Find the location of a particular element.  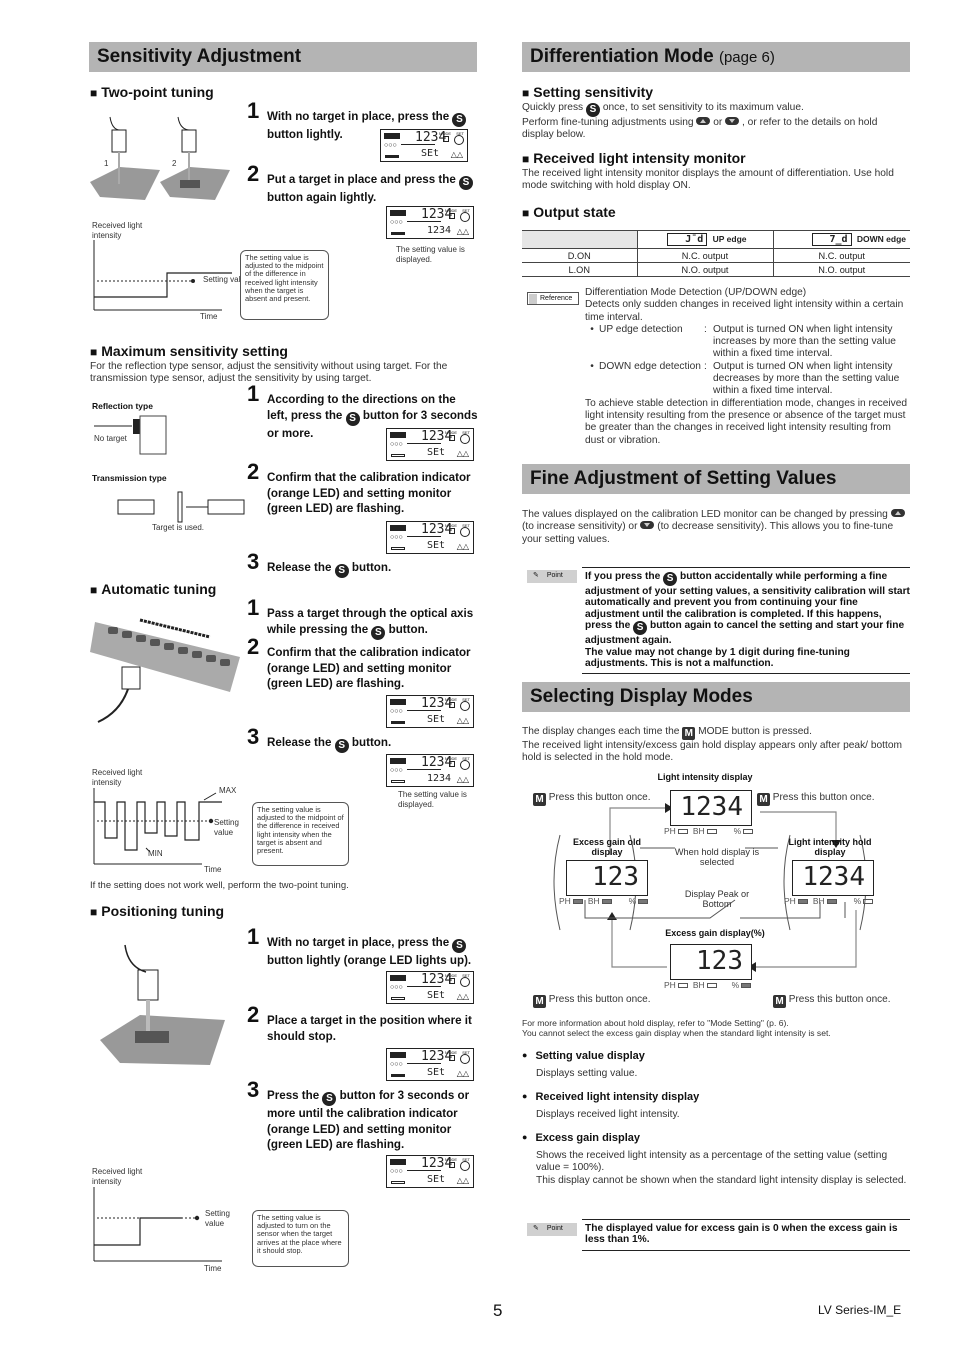

step-text: Put a target in place and press the is located at coordinates (361, 179).